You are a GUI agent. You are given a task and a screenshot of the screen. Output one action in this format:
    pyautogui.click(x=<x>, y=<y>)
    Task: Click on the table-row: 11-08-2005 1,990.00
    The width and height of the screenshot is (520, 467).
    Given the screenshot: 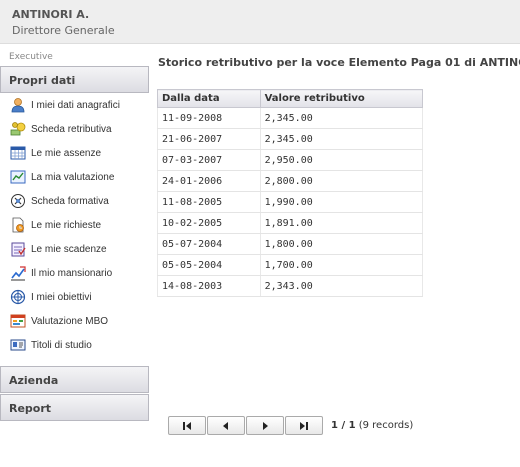 What is the action you would take?
    pyautogui.click(x=290, y=202)
    